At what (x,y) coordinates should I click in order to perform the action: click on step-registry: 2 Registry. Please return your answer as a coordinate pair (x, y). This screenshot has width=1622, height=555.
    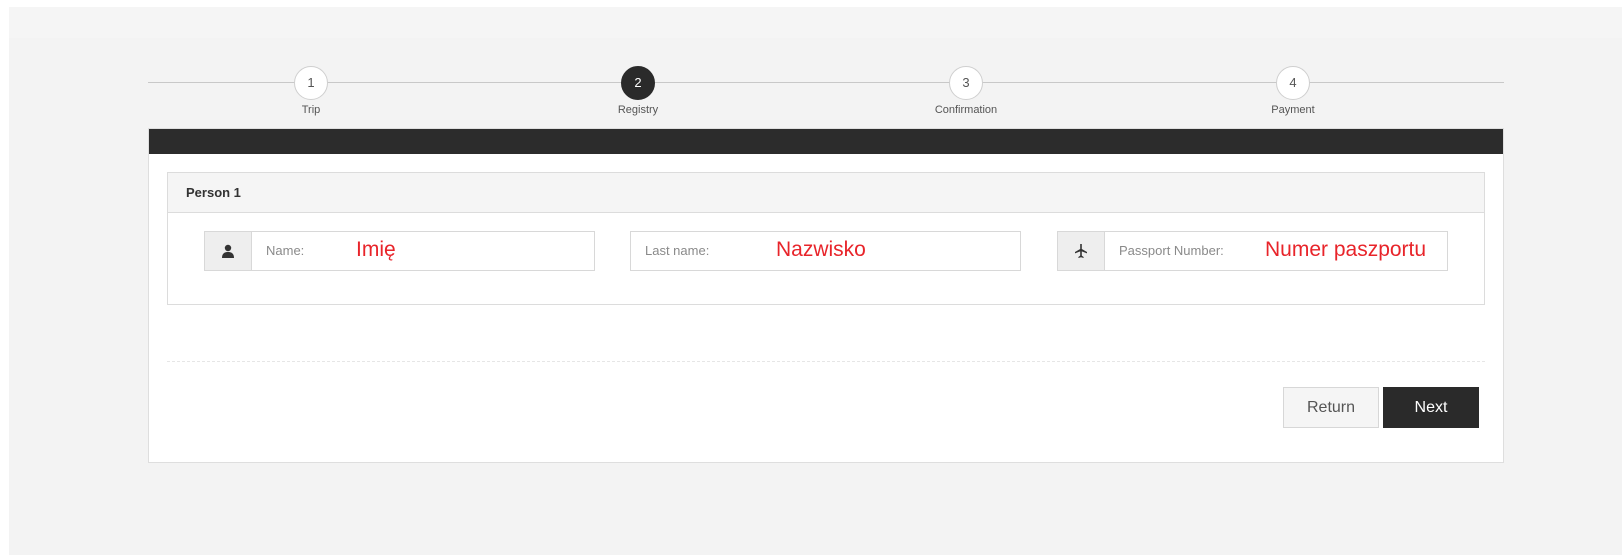
    Looking at the image, I should click on (638, 91).